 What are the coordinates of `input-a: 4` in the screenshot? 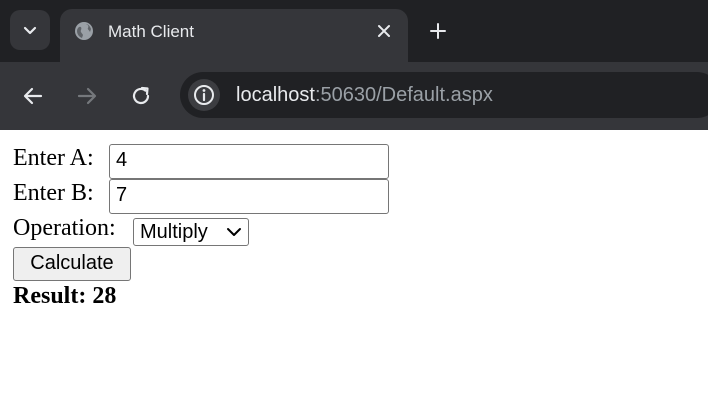 It's located at (249, 161).